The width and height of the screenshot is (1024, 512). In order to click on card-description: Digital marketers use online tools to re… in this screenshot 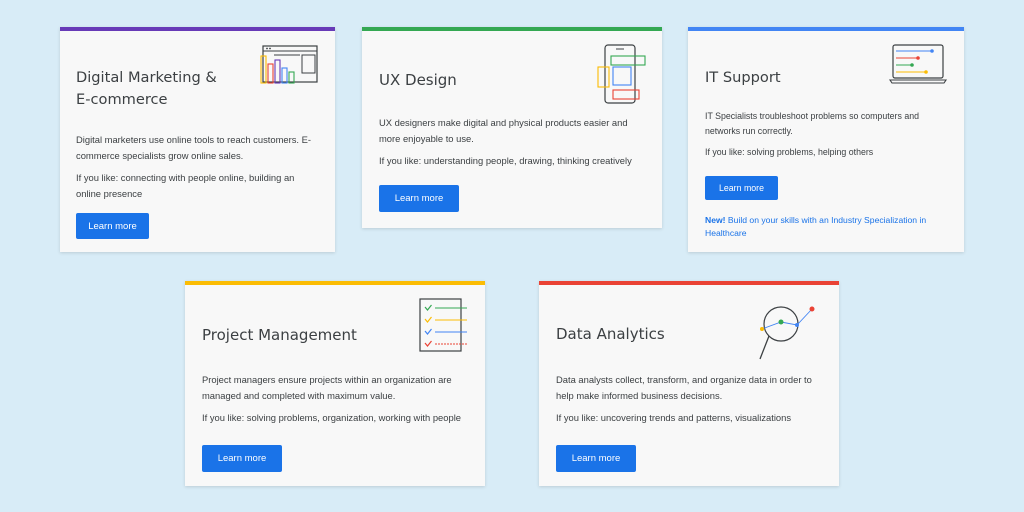, I will do `click(193, 147)`.